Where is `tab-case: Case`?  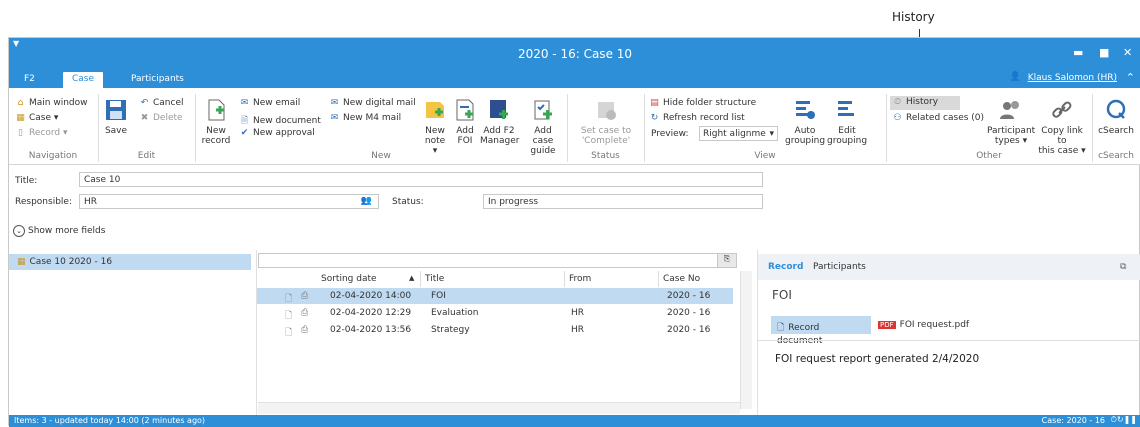
tab-case: Case is located at coordinates (83, 80).